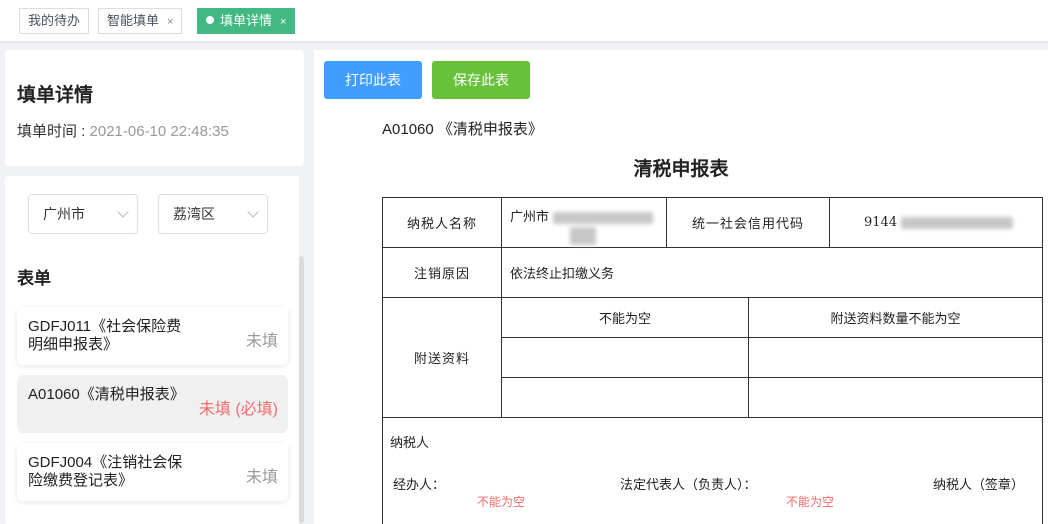 This screenshot has width=1048, height=524. I want to click on tab-label: 填单详情, so click(246, 20).